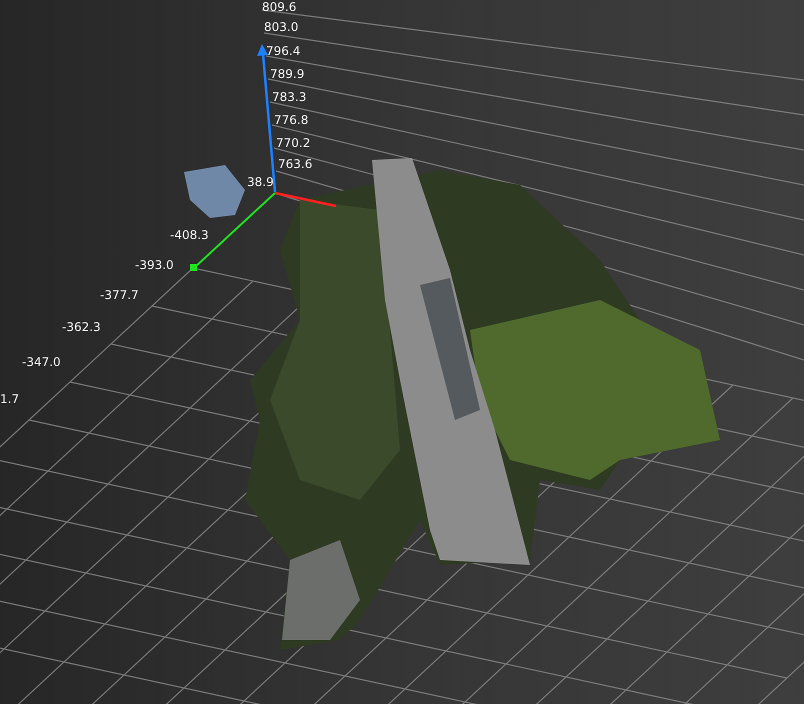  Describe the element at coordinates (279, 7) in the screenshot. I see `axis-tick-label: 809.6` at that location.